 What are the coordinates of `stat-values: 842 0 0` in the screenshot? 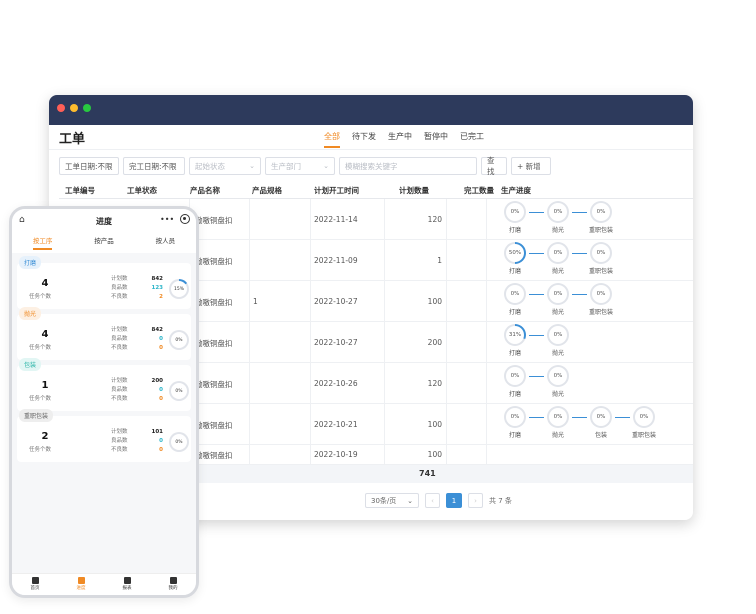 It's located at (154, 339).